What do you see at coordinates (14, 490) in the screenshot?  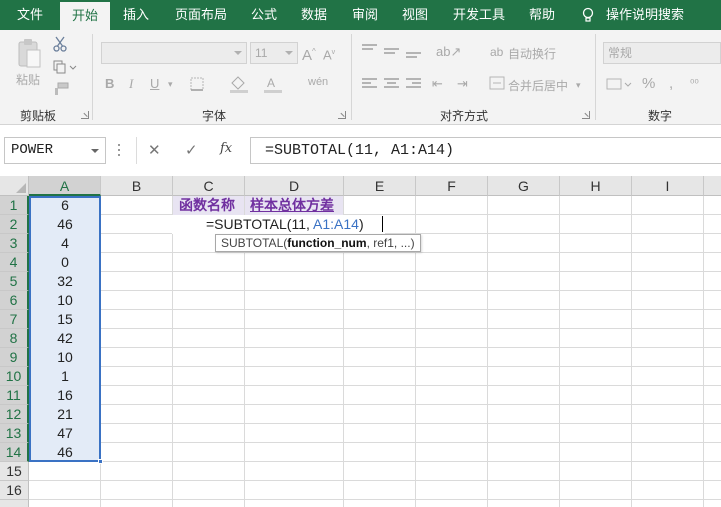 I see `row-header: 16` at bounding box center [14, 490].